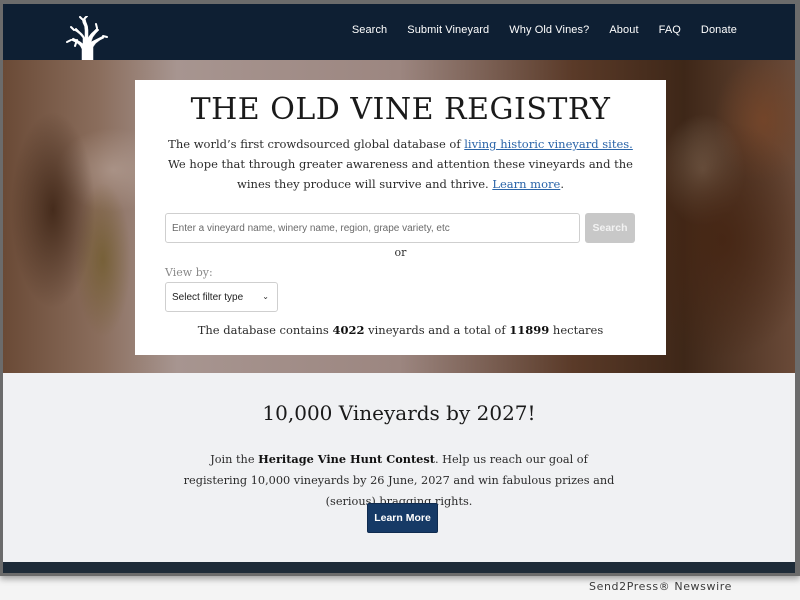  Describe the element at coordinates (265, 296) in the screenshot. I see `chevron-down-icon: ⌄` at that location.